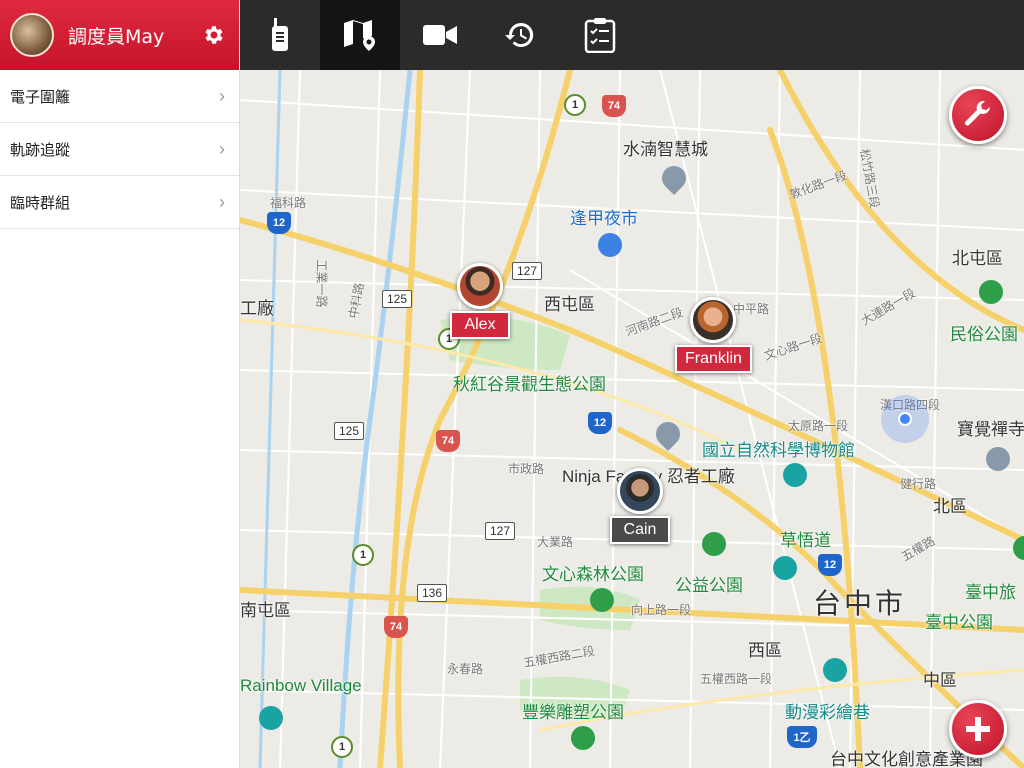 This screenshot has width=1024, height=768. What do you see at coordinates (990, 430) in the screenshot?
I see `place-label: 寶覺禪寺` at bounding box center [990, 430].